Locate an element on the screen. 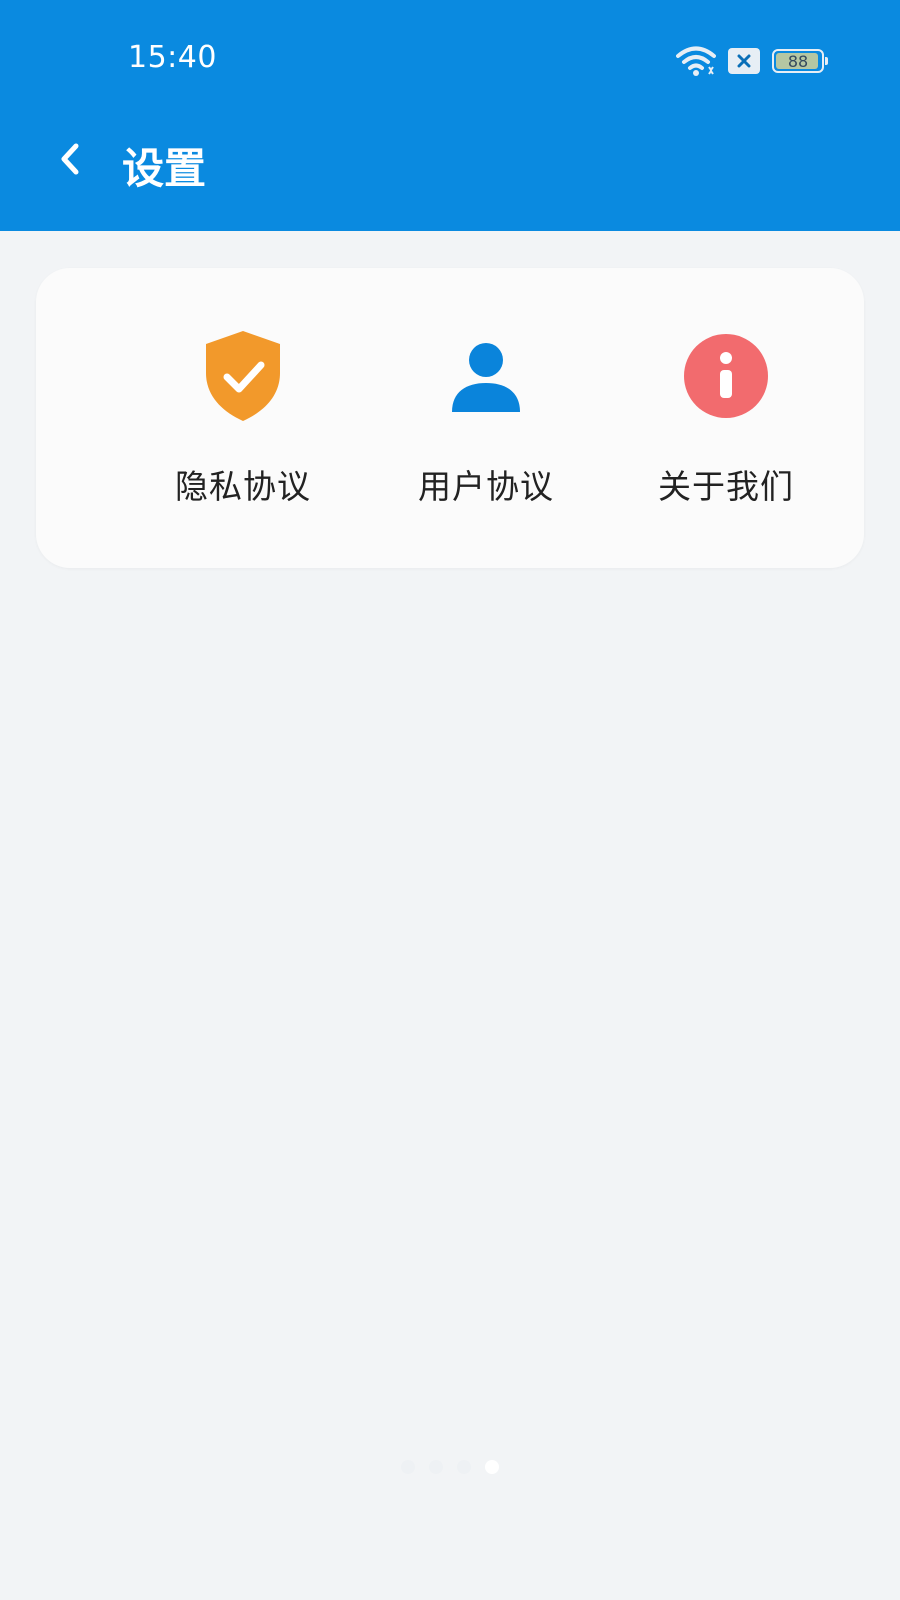 This screenshot has width=900, height=1600. user-agreement-label: 用户协议 is located at coordinates (486, 486).